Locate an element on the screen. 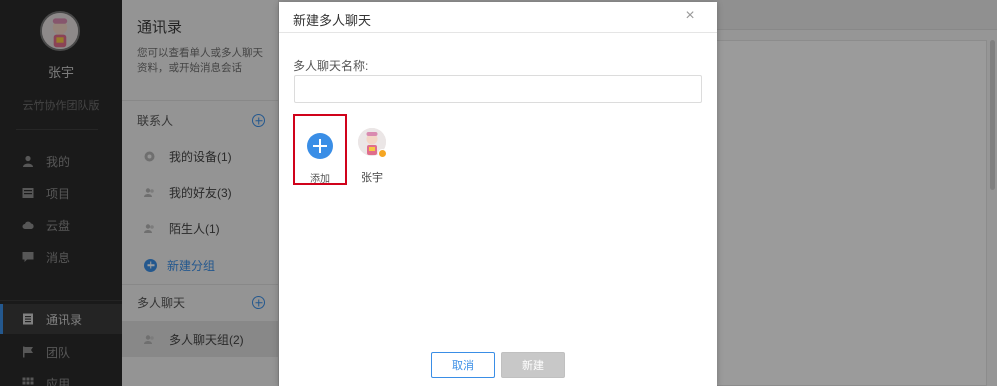 The width and height of the screenshot is (997, 386). add-member-label: 添加 is located at coordinates (320, 179).